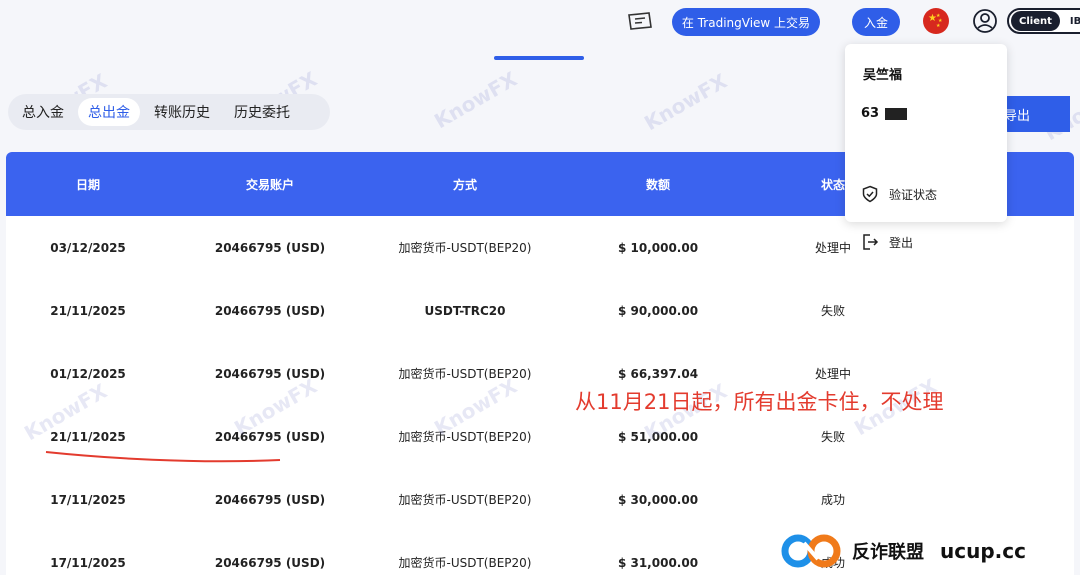  Describe the element at coordinates (88, 373) in the screenshot. I see `cell-date: 01/12/2025` at that location.